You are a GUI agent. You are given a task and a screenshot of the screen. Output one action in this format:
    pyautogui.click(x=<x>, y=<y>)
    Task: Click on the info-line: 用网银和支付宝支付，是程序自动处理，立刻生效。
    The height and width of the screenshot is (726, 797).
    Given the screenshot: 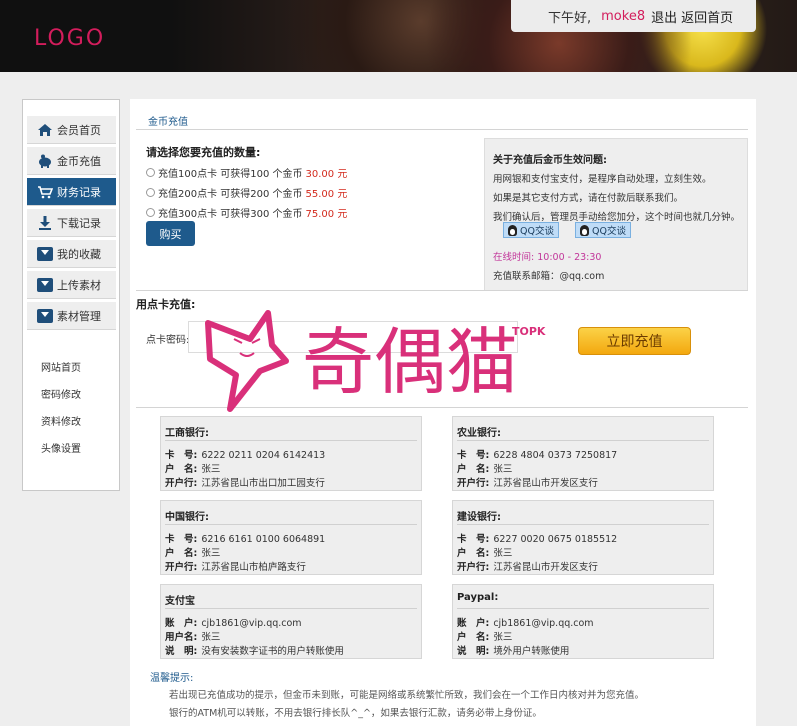 What is the action you would take?
    pyautogui.click(x=602, y=179)
    